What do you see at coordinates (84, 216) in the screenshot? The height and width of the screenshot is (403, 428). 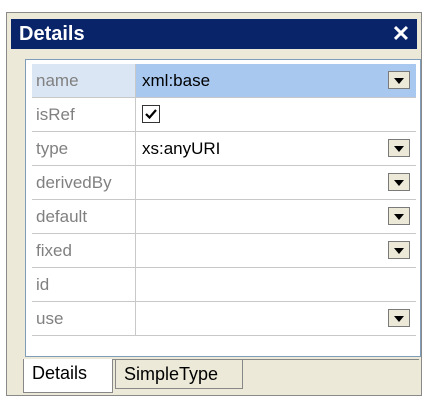 I see `property-name: default` at bounding box center [84, 216].